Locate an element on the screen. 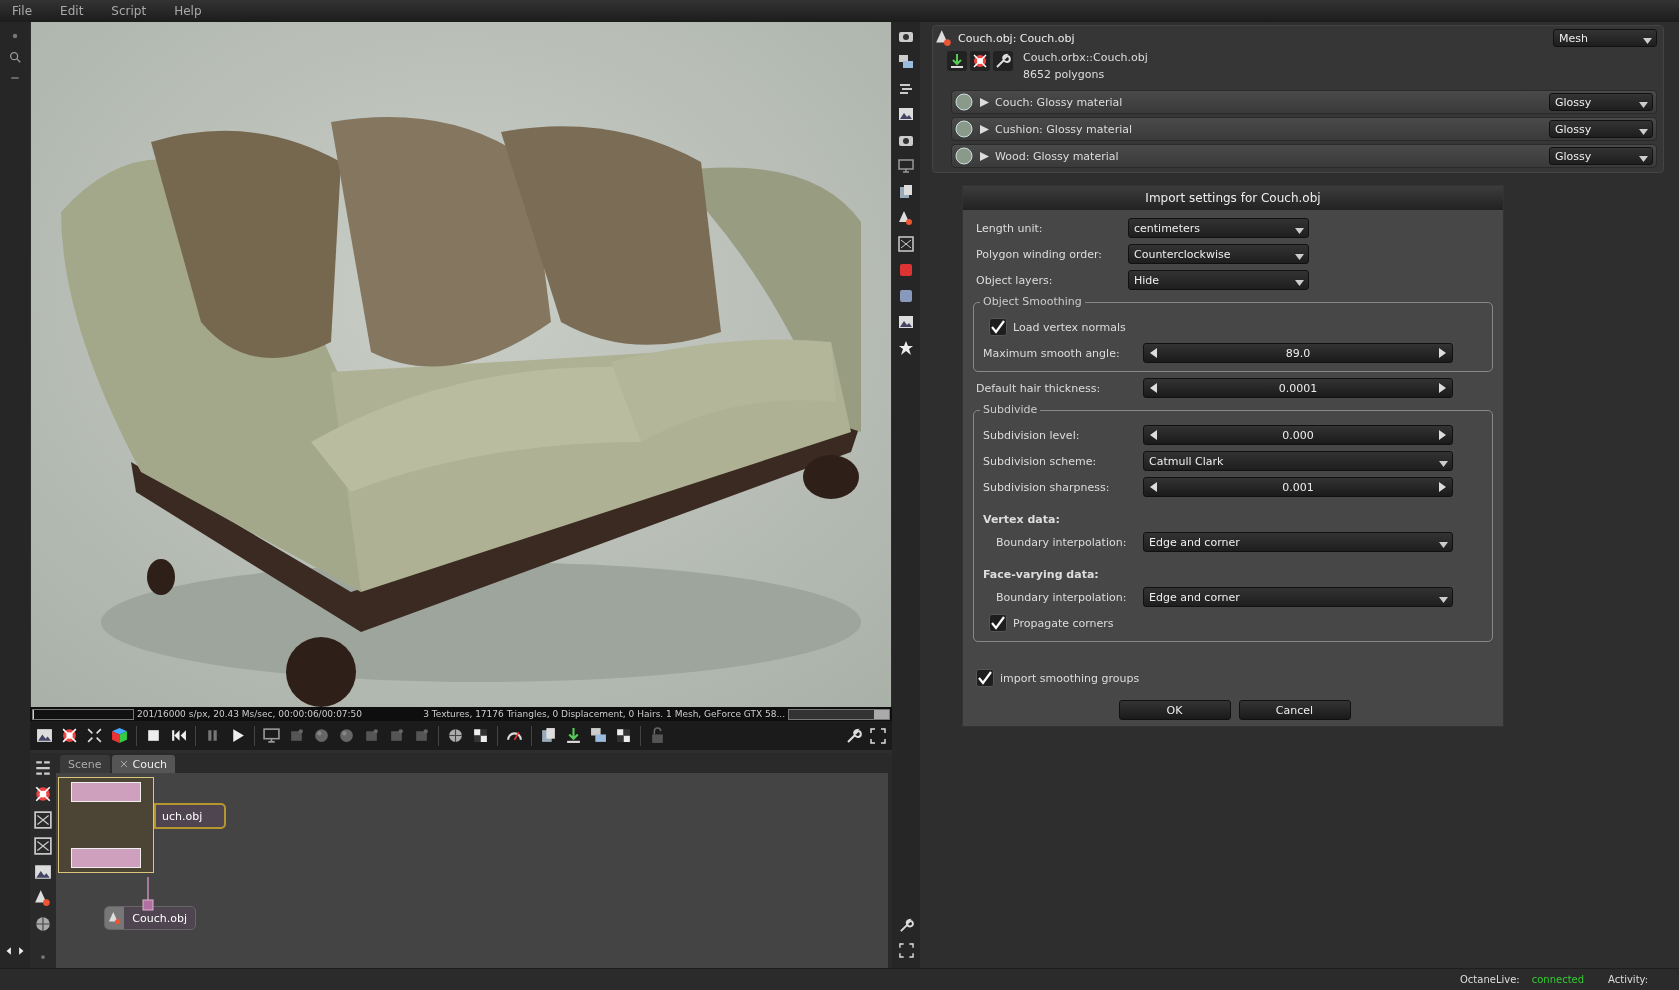 The width and height of the screenshot is (1679, 990). star-icon is located at coordinates (906, 348).